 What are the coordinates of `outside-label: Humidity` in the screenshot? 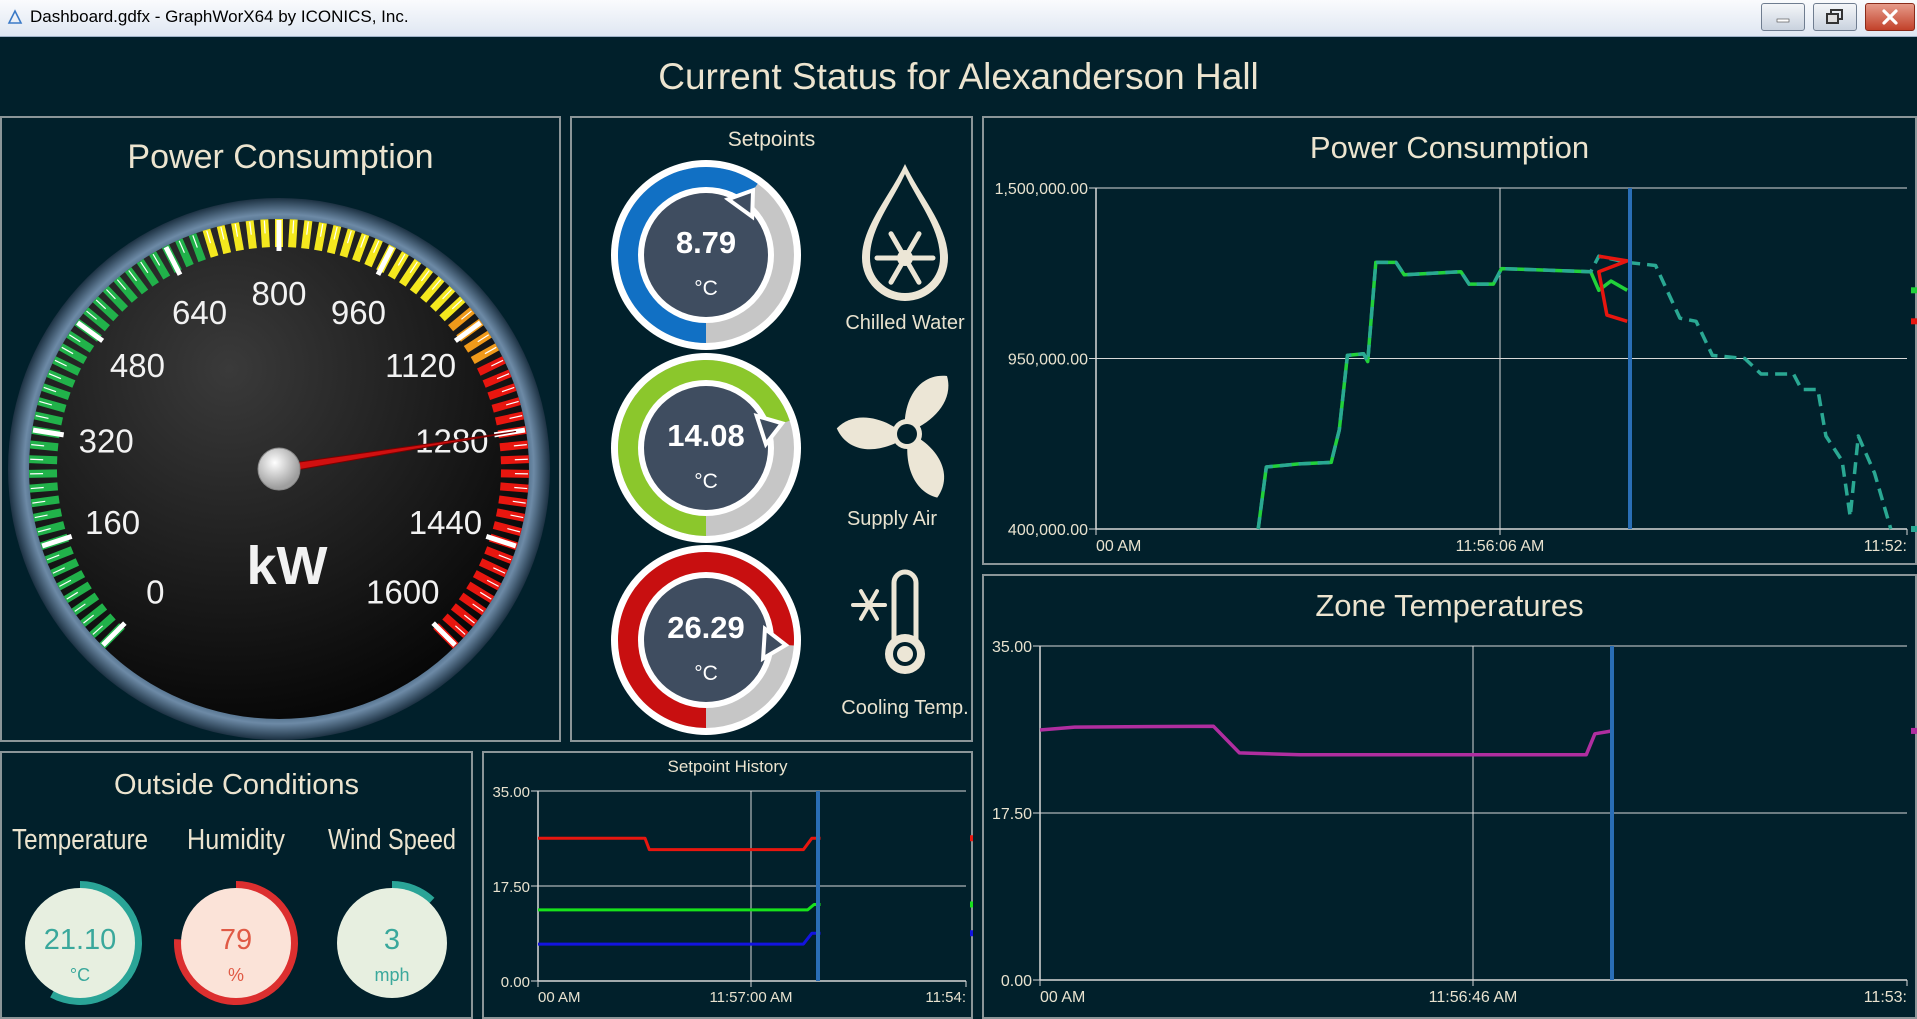 It's located at (236, 840).